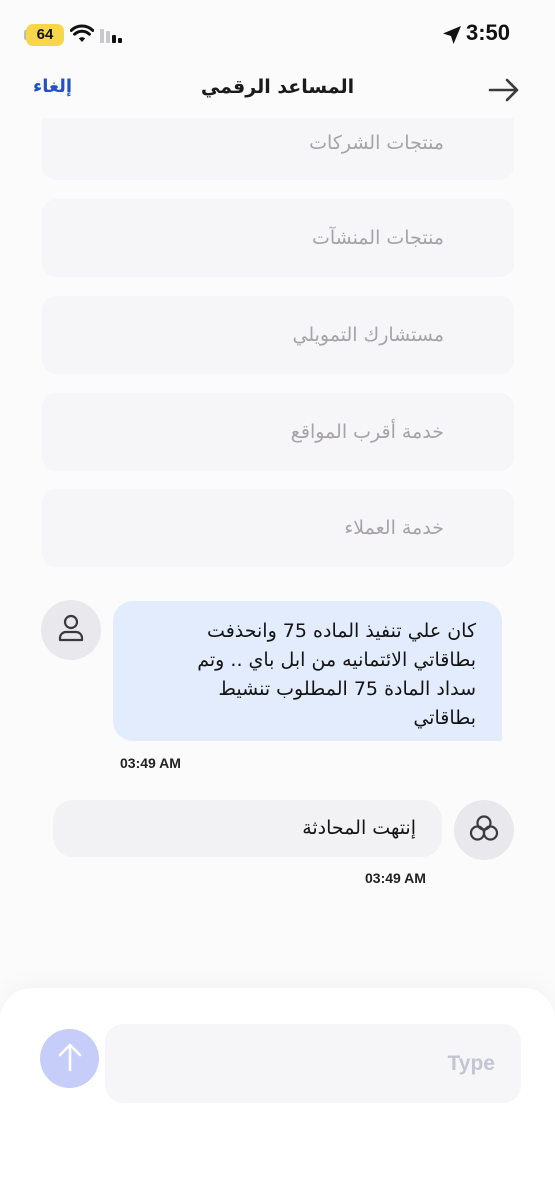 This screenshot has height=1200, width=555. I want to click on message-line: كان علي تنفيذ الماده 75 وانحذفت, so click(341, 631).